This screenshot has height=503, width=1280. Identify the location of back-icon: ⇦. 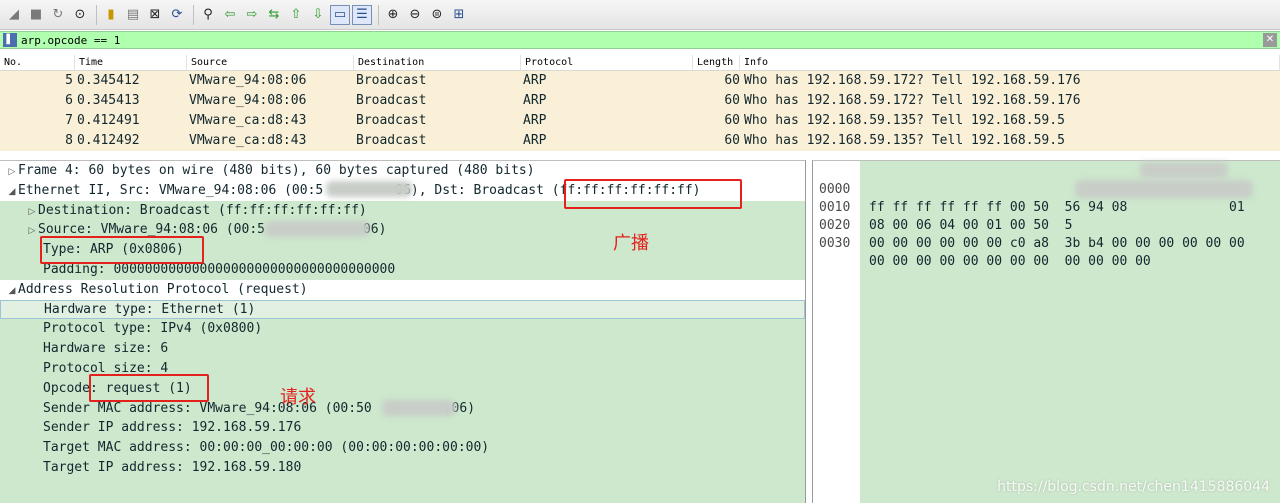
(230, 15).